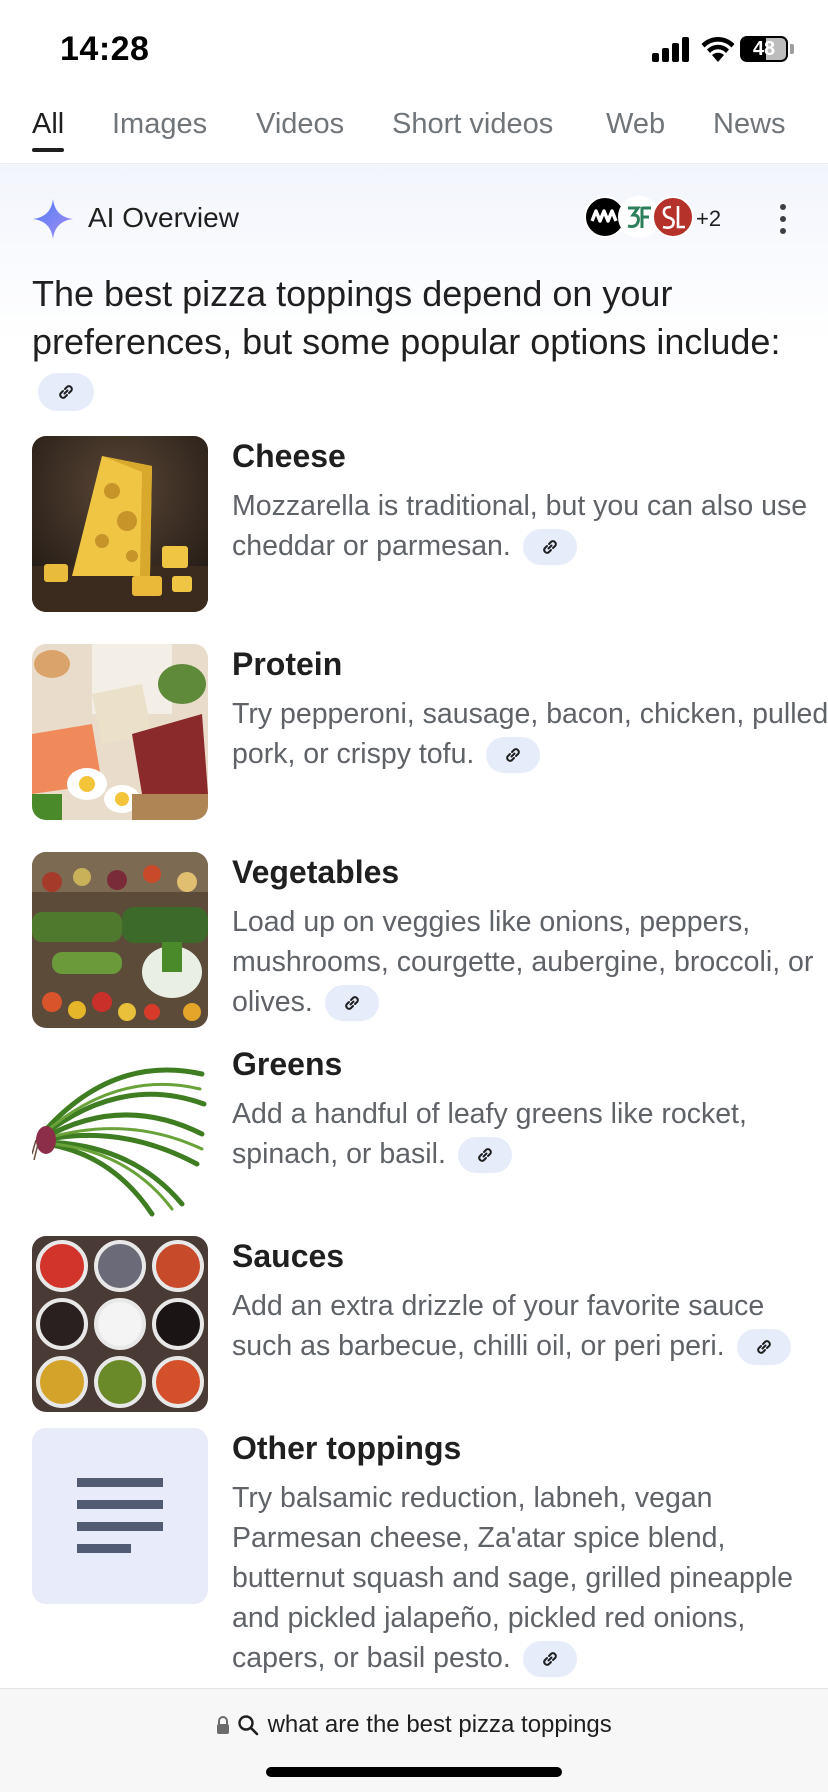 Image resolution: width=828 pixels, height=1792 pixels. Describe the element at coordinates (635, 129) in the screenshot. I see `tab-web: Web` at that location.